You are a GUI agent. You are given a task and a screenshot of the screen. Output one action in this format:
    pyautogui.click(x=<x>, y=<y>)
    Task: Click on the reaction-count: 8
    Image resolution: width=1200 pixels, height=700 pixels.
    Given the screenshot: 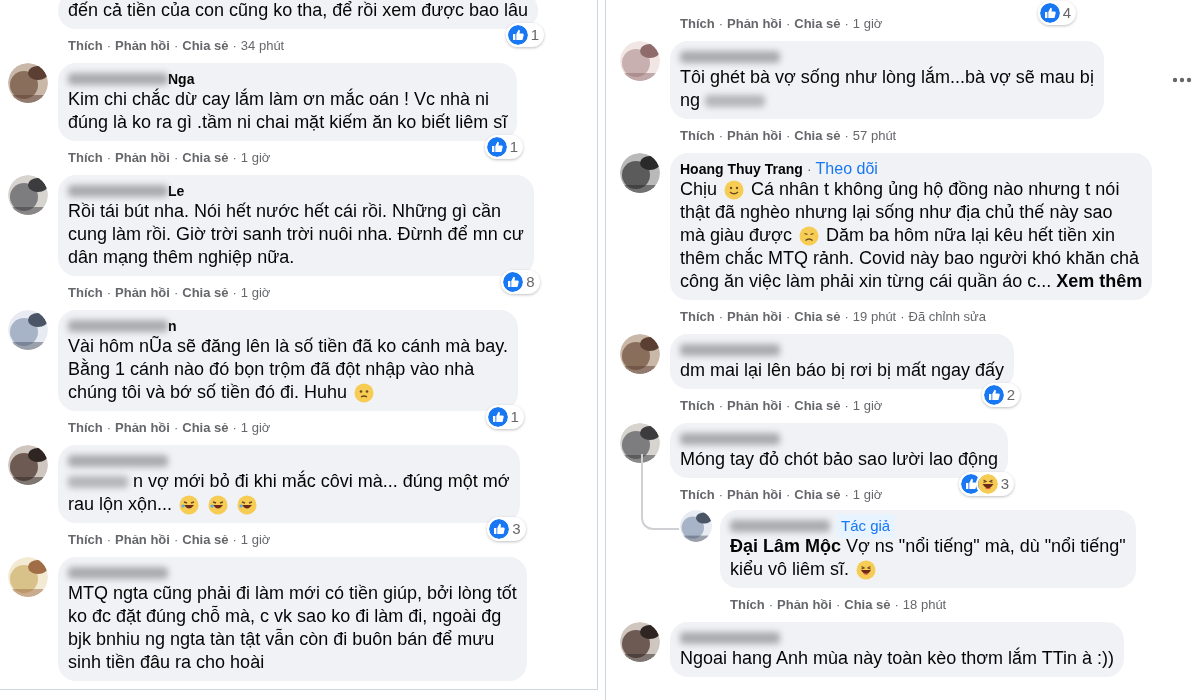 What is the action you would take?
    pyautogui.click(x=530, y=281)
    